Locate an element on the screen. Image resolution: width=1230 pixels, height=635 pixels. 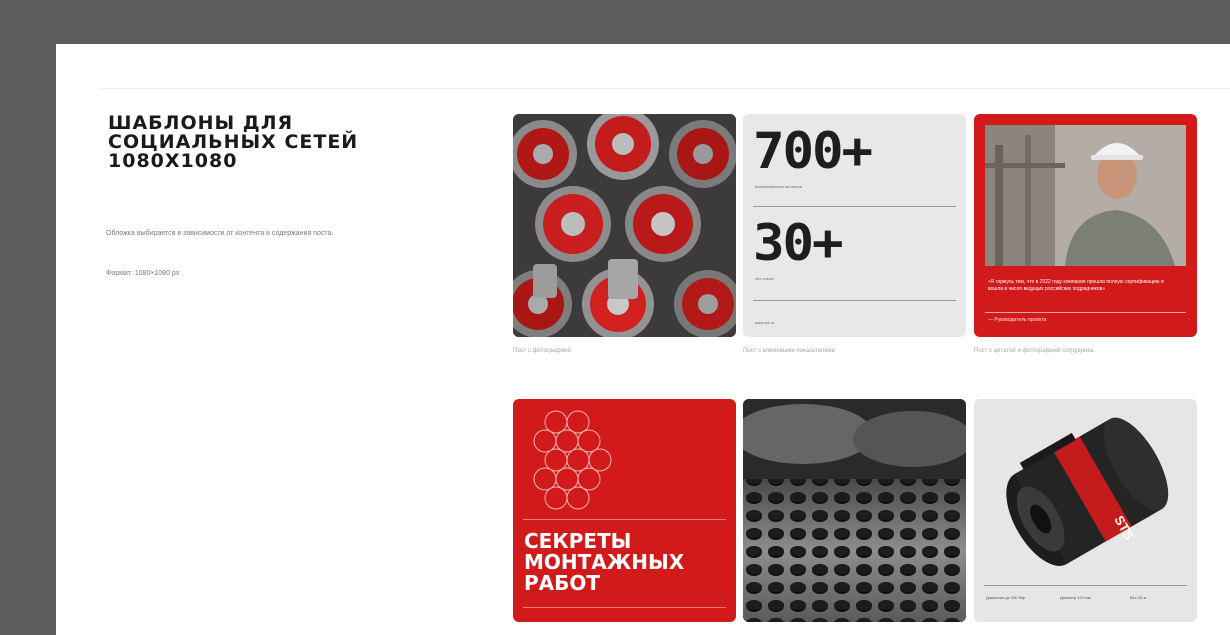
template-card-title: СЕКРЕТЫ МОНТАЖНЫХ РАБОТ is located at coordinates (624, 510).